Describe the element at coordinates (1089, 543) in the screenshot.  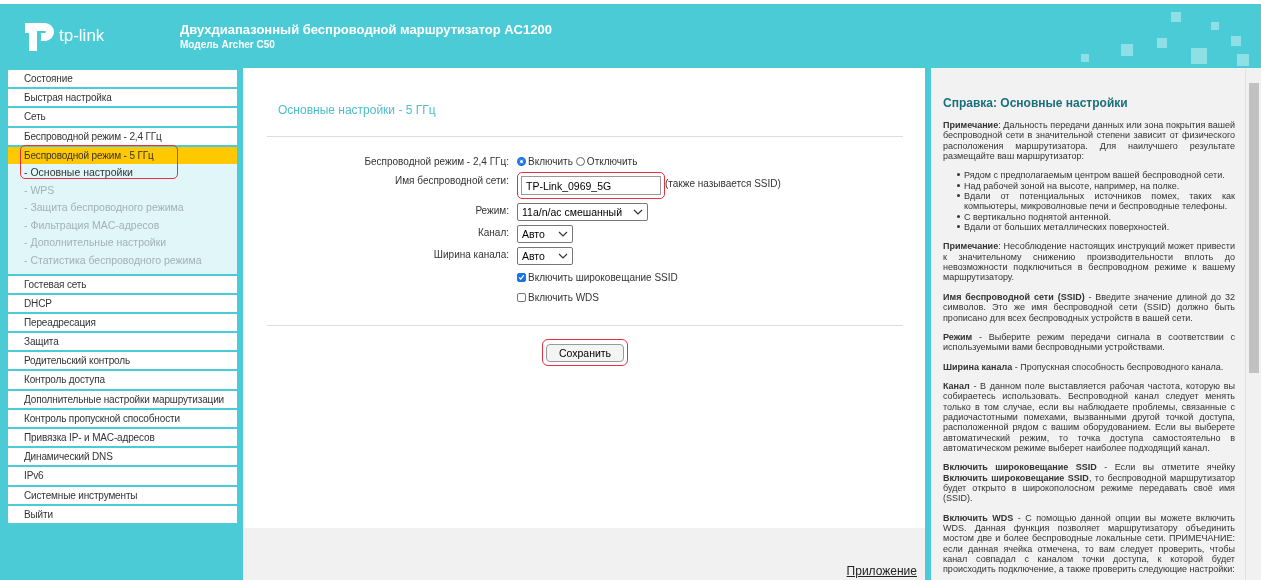
I see `help-paragraph: Включить WDS - С помощью данной опции вы можете включить WDS. Данная функция позволяет маршрутизатору объединить мостом две и более беспроводные локальные сети. ПРИМЕЧАНИЕ: если данная ячейка отмечена, то вам следует проверить, чтобы канал совпадал с каналом точки доступа, к которой будет происходить подключение, а также проверить следующие настройки:` at that location.